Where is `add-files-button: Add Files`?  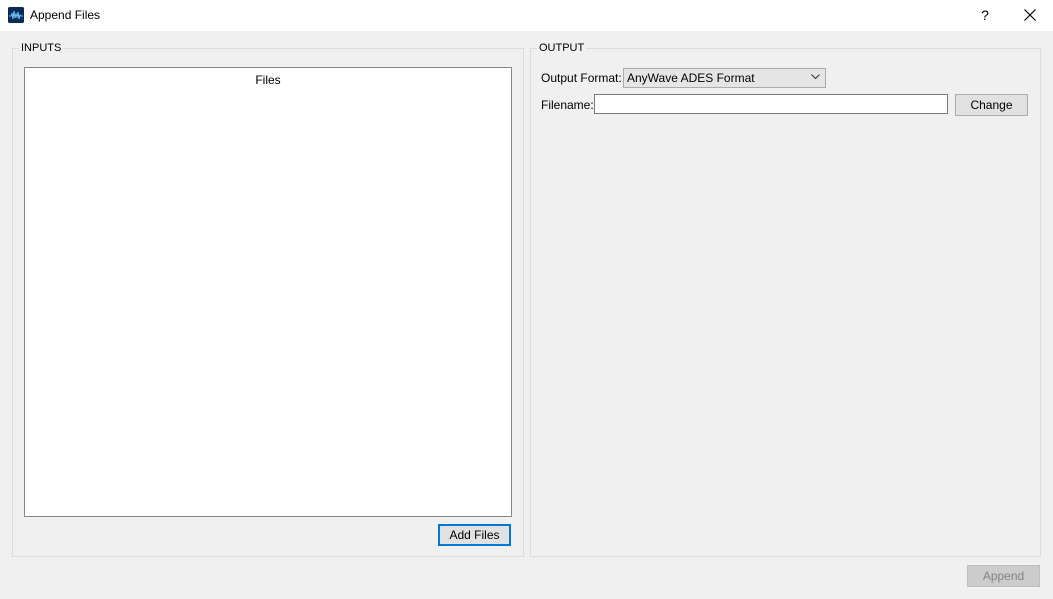
add-files-button: Add Files is located at coordinates (474, 535).